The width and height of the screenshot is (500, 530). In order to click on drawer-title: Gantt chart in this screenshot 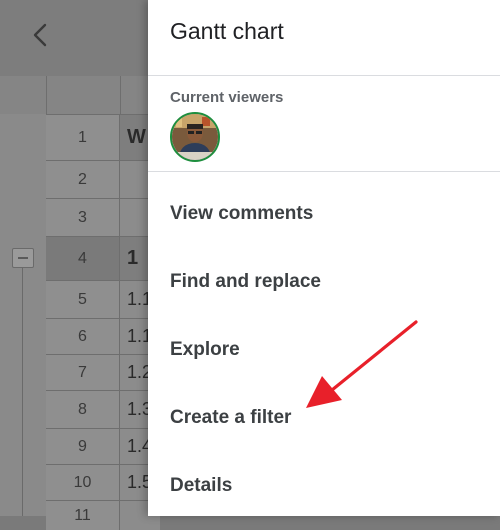, I will do `click(227, 31)`.